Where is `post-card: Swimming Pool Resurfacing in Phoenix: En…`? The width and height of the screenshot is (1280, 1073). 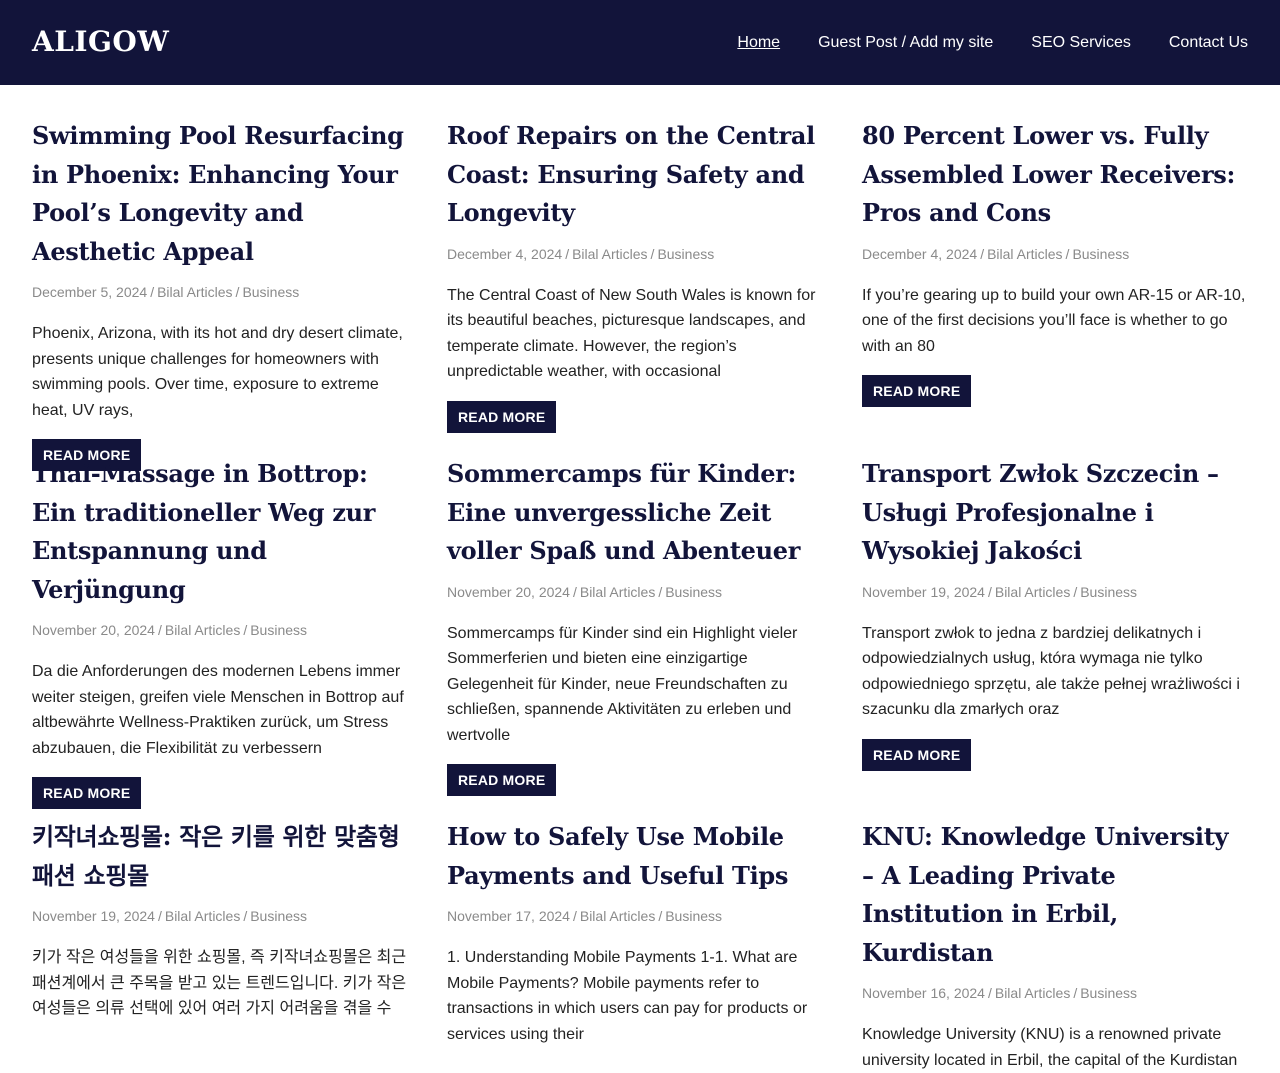 post-card: Swimming Pool Resurfacing in Phoenix: En… is located at coordinates (224, 294).